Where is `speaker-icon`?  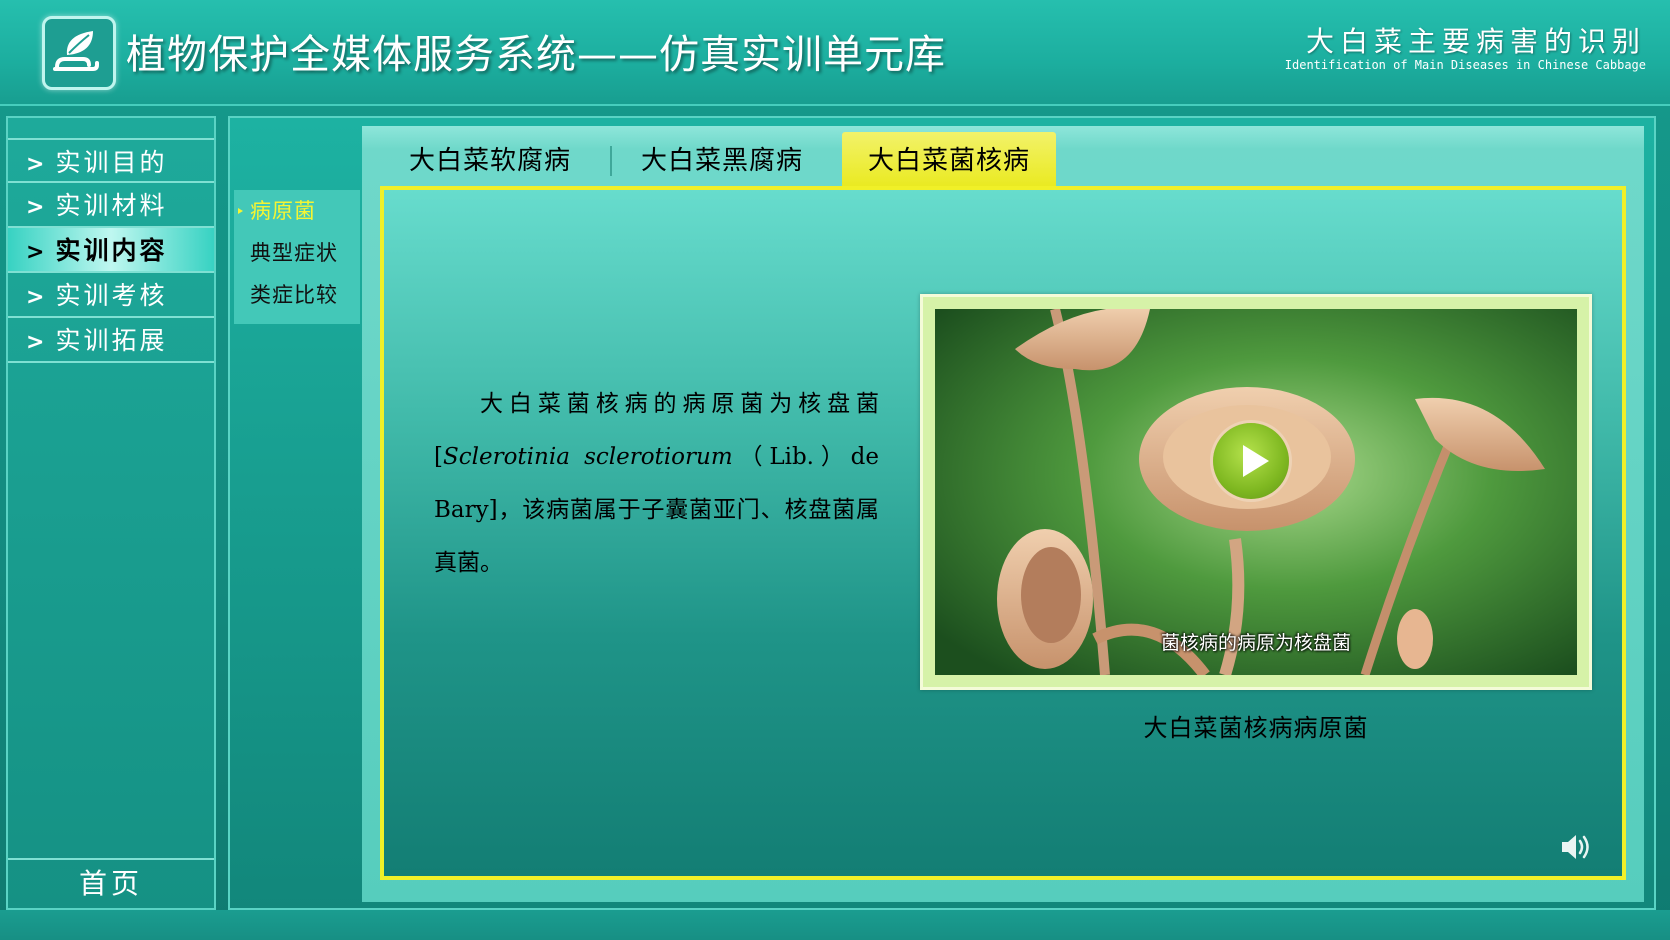
speaker-icon is located at coordinates (1577, 847).